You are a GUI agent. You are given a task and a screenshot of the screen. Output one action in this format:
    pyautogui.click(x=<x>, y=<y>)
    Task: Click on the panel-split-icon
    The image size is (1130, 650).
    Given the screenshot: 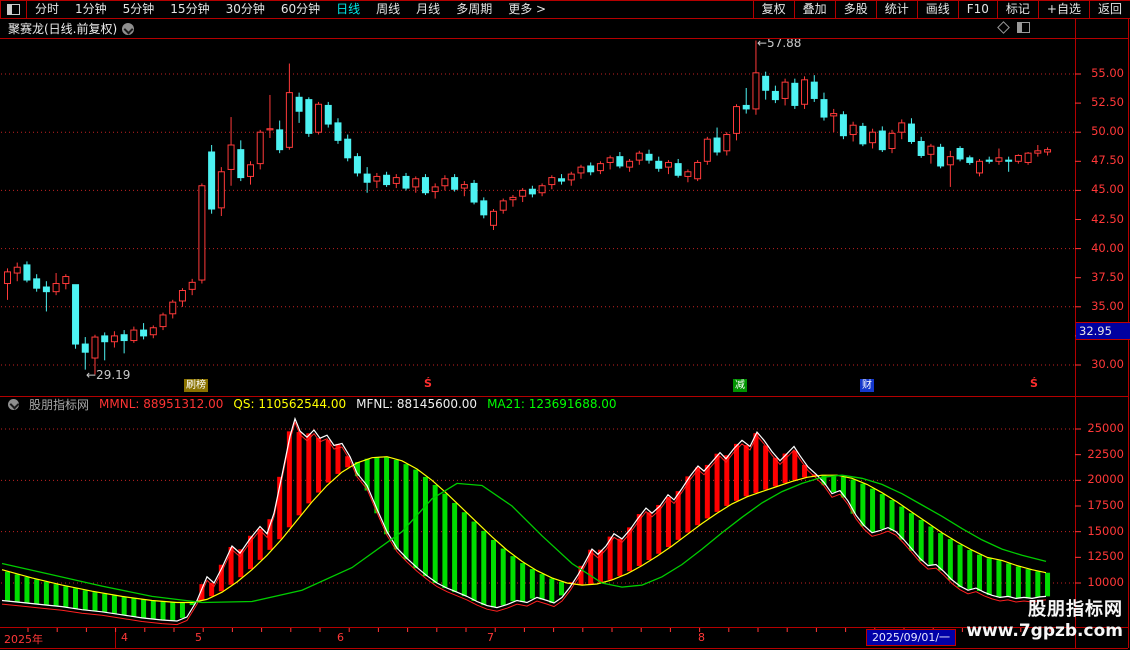 What is the action you would take?
    pyautogui.click(x=1023, y=27)
    